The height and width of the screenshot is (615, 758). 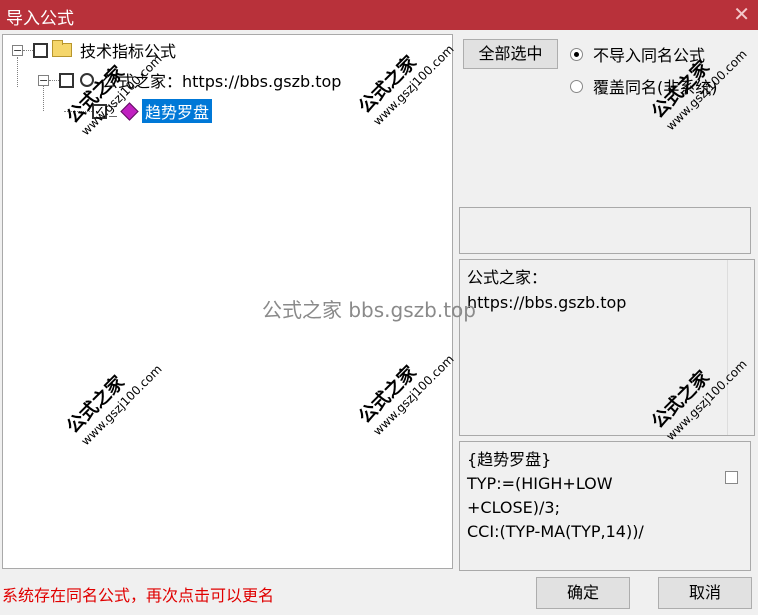 I want to click on code-checkbox, so click(x=731, y=477).